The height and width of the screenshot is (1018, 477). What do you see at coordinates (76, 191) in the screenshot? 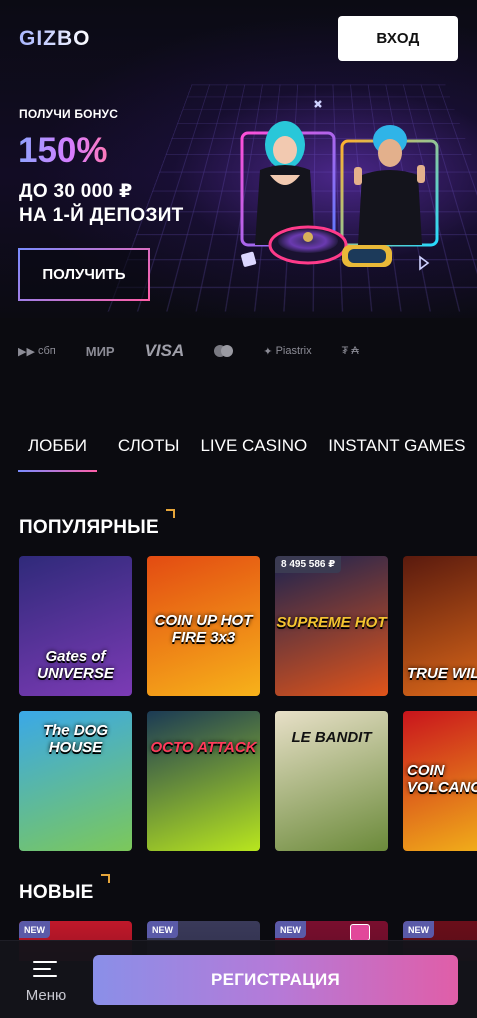
I see `bonus-amount: ДО 30 000 ₽` at bounding box center [76, 191].